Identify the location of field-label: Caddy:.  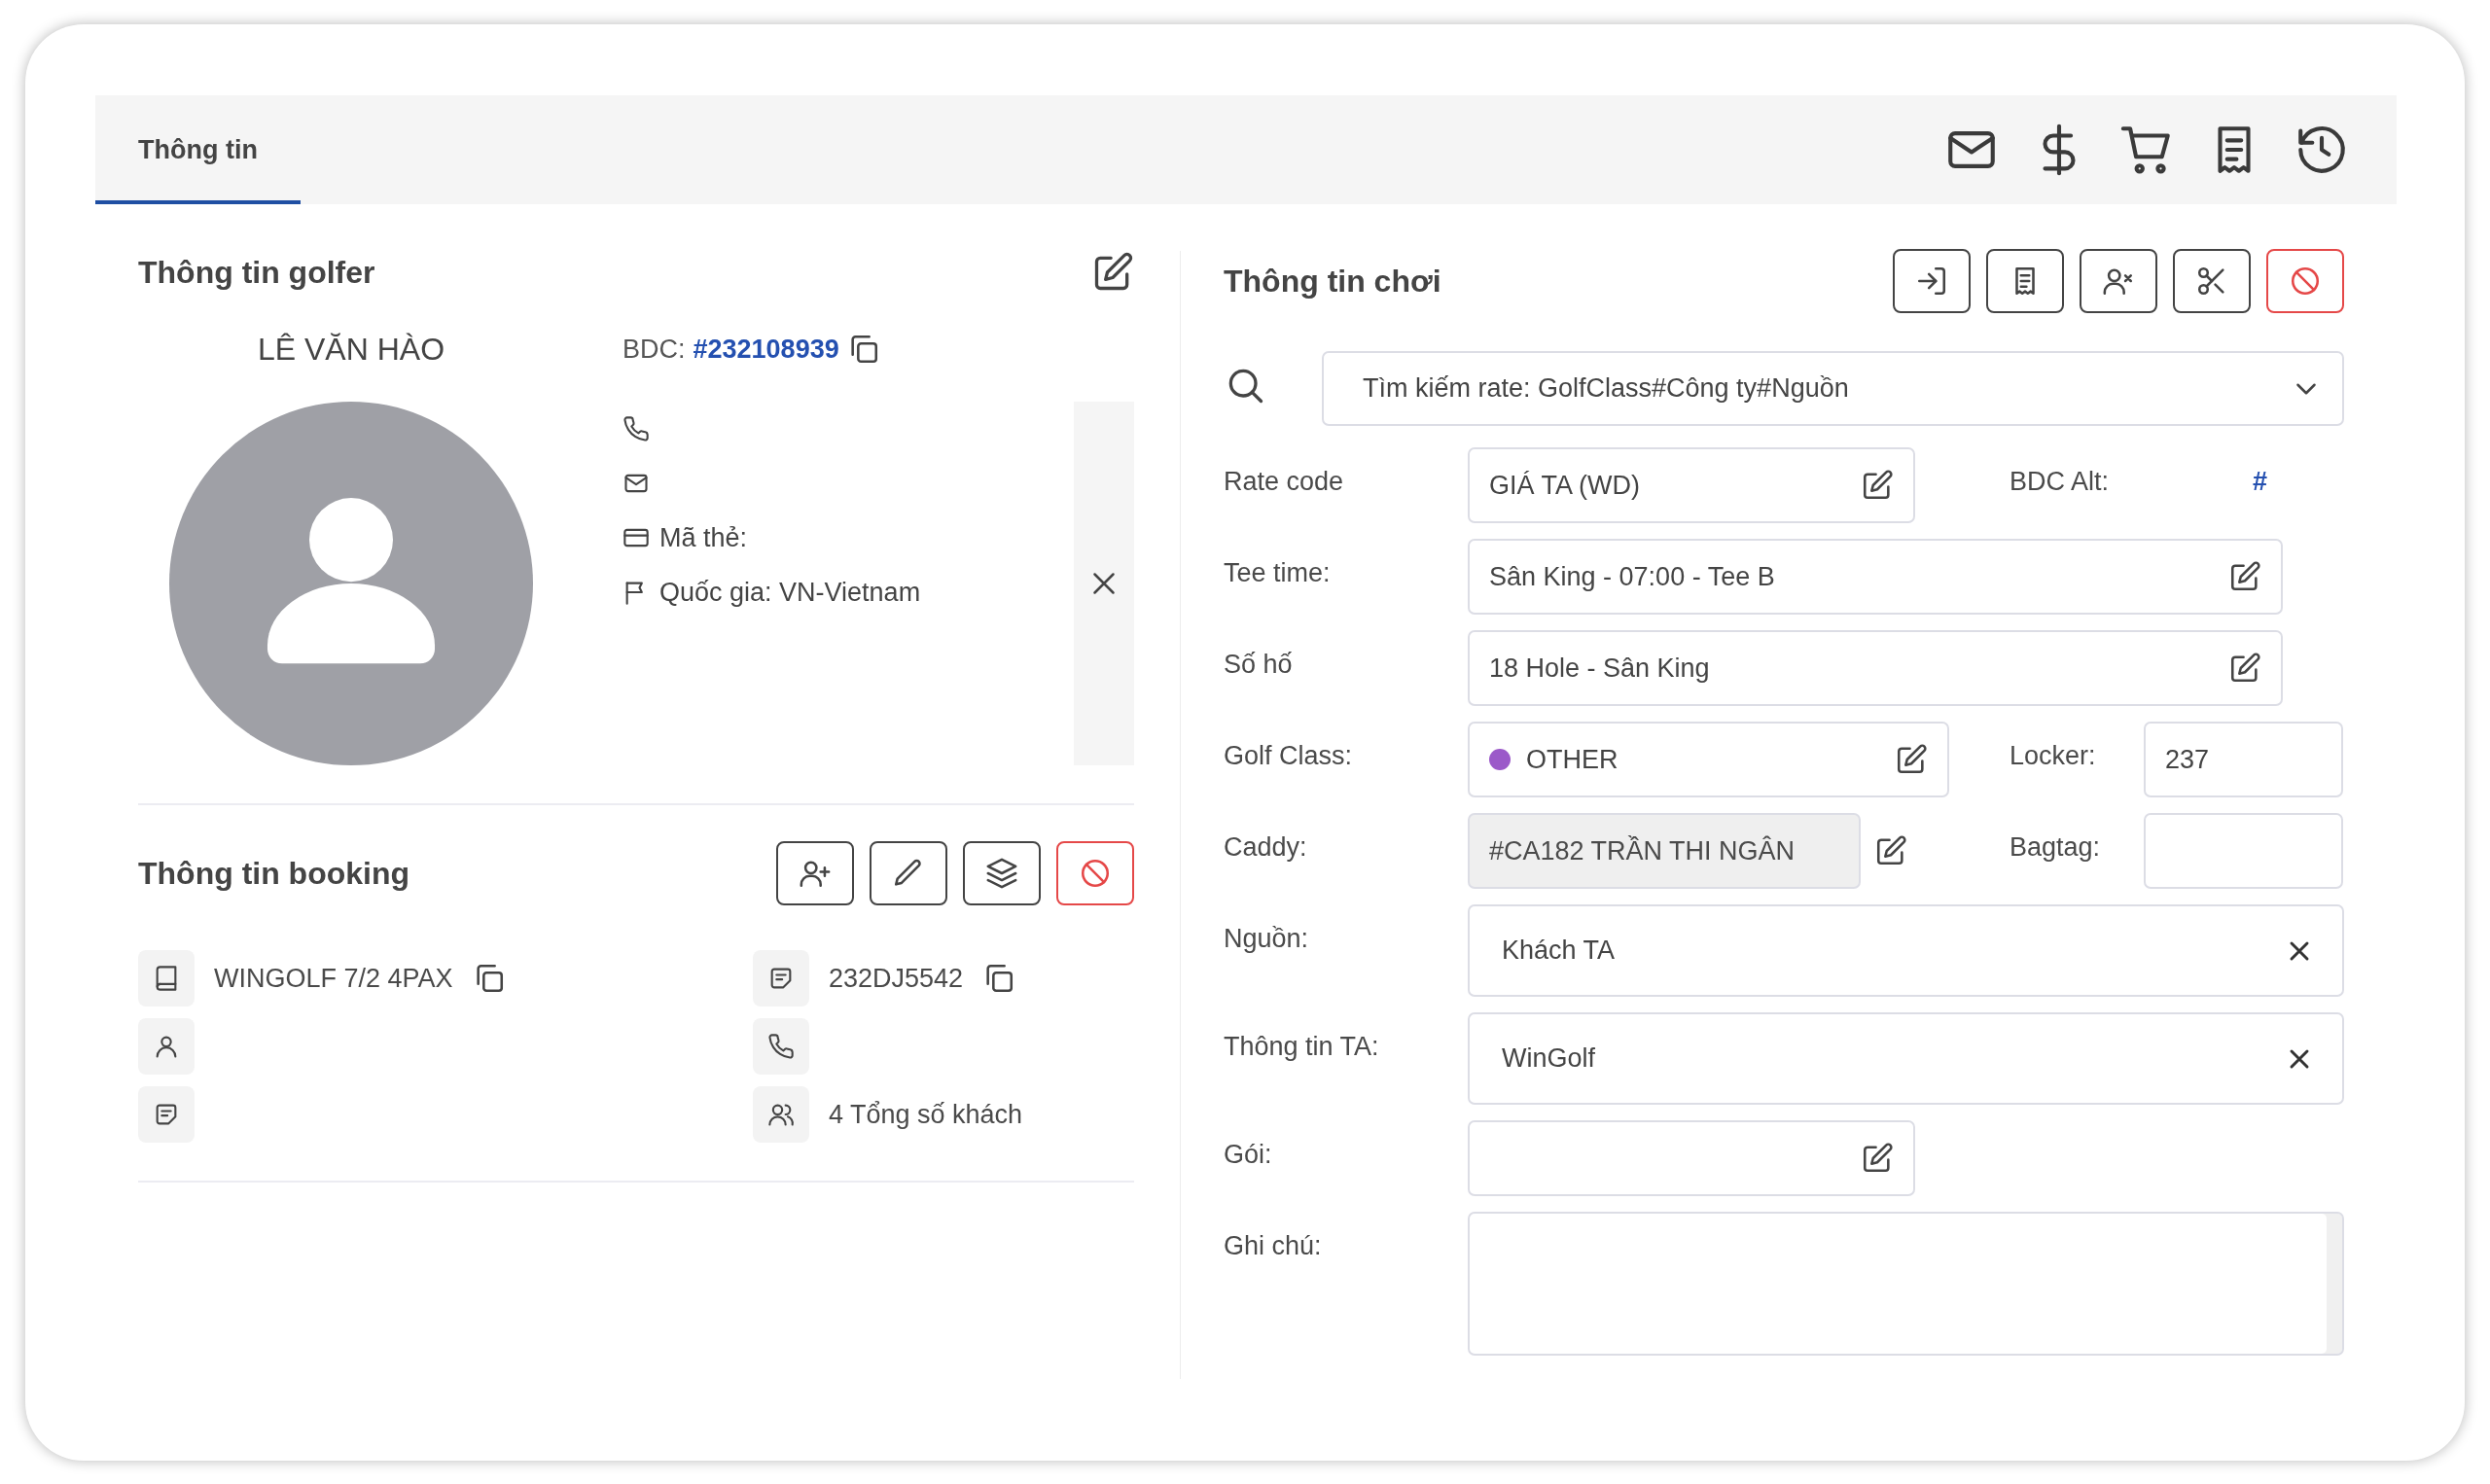
(1266, 847).